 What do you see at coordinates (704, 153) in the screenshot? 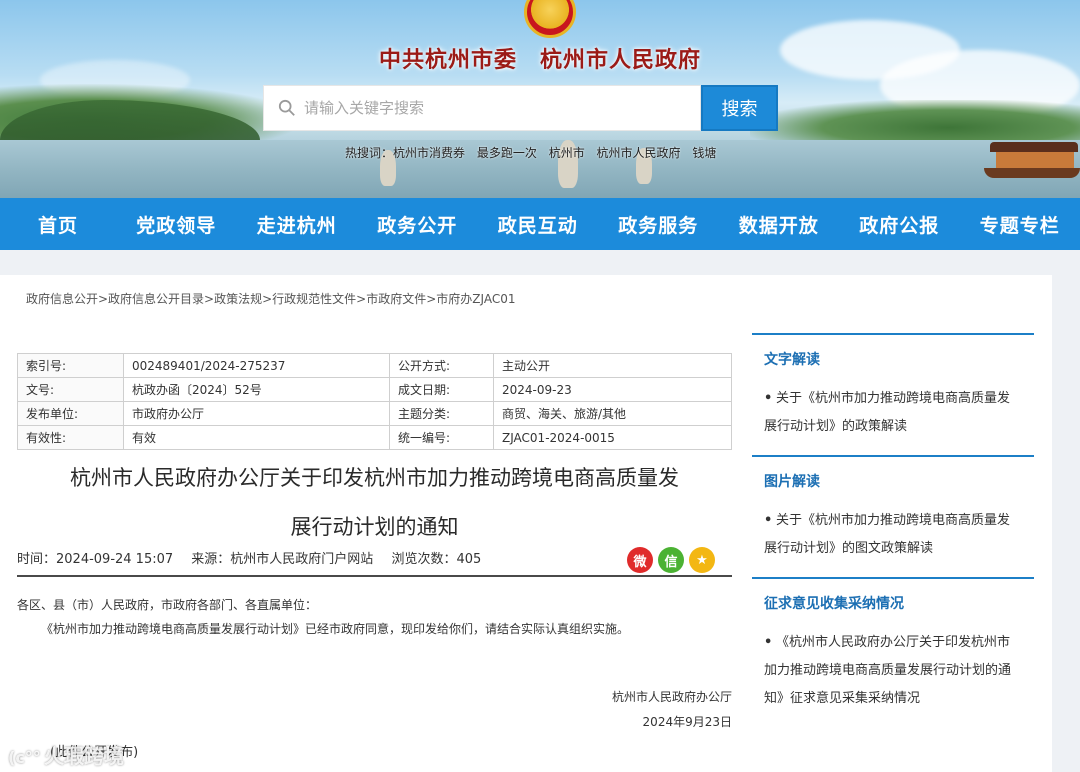
I see `hot-word-link: 钱塘` at bounding box center [704, 153].